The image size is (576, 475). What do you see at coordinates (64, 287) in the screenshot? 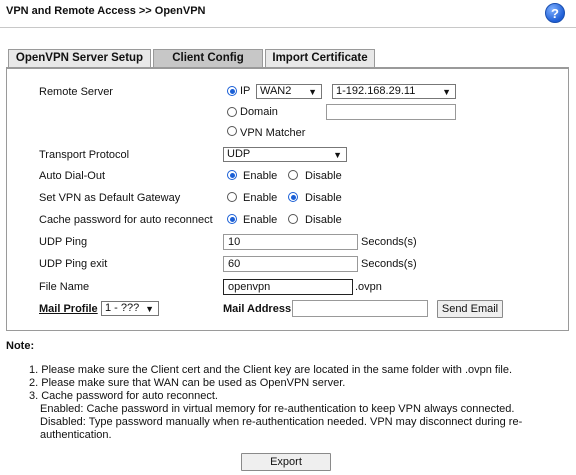
I see `file-name-label: File Name` at bounding box center [64, 287].